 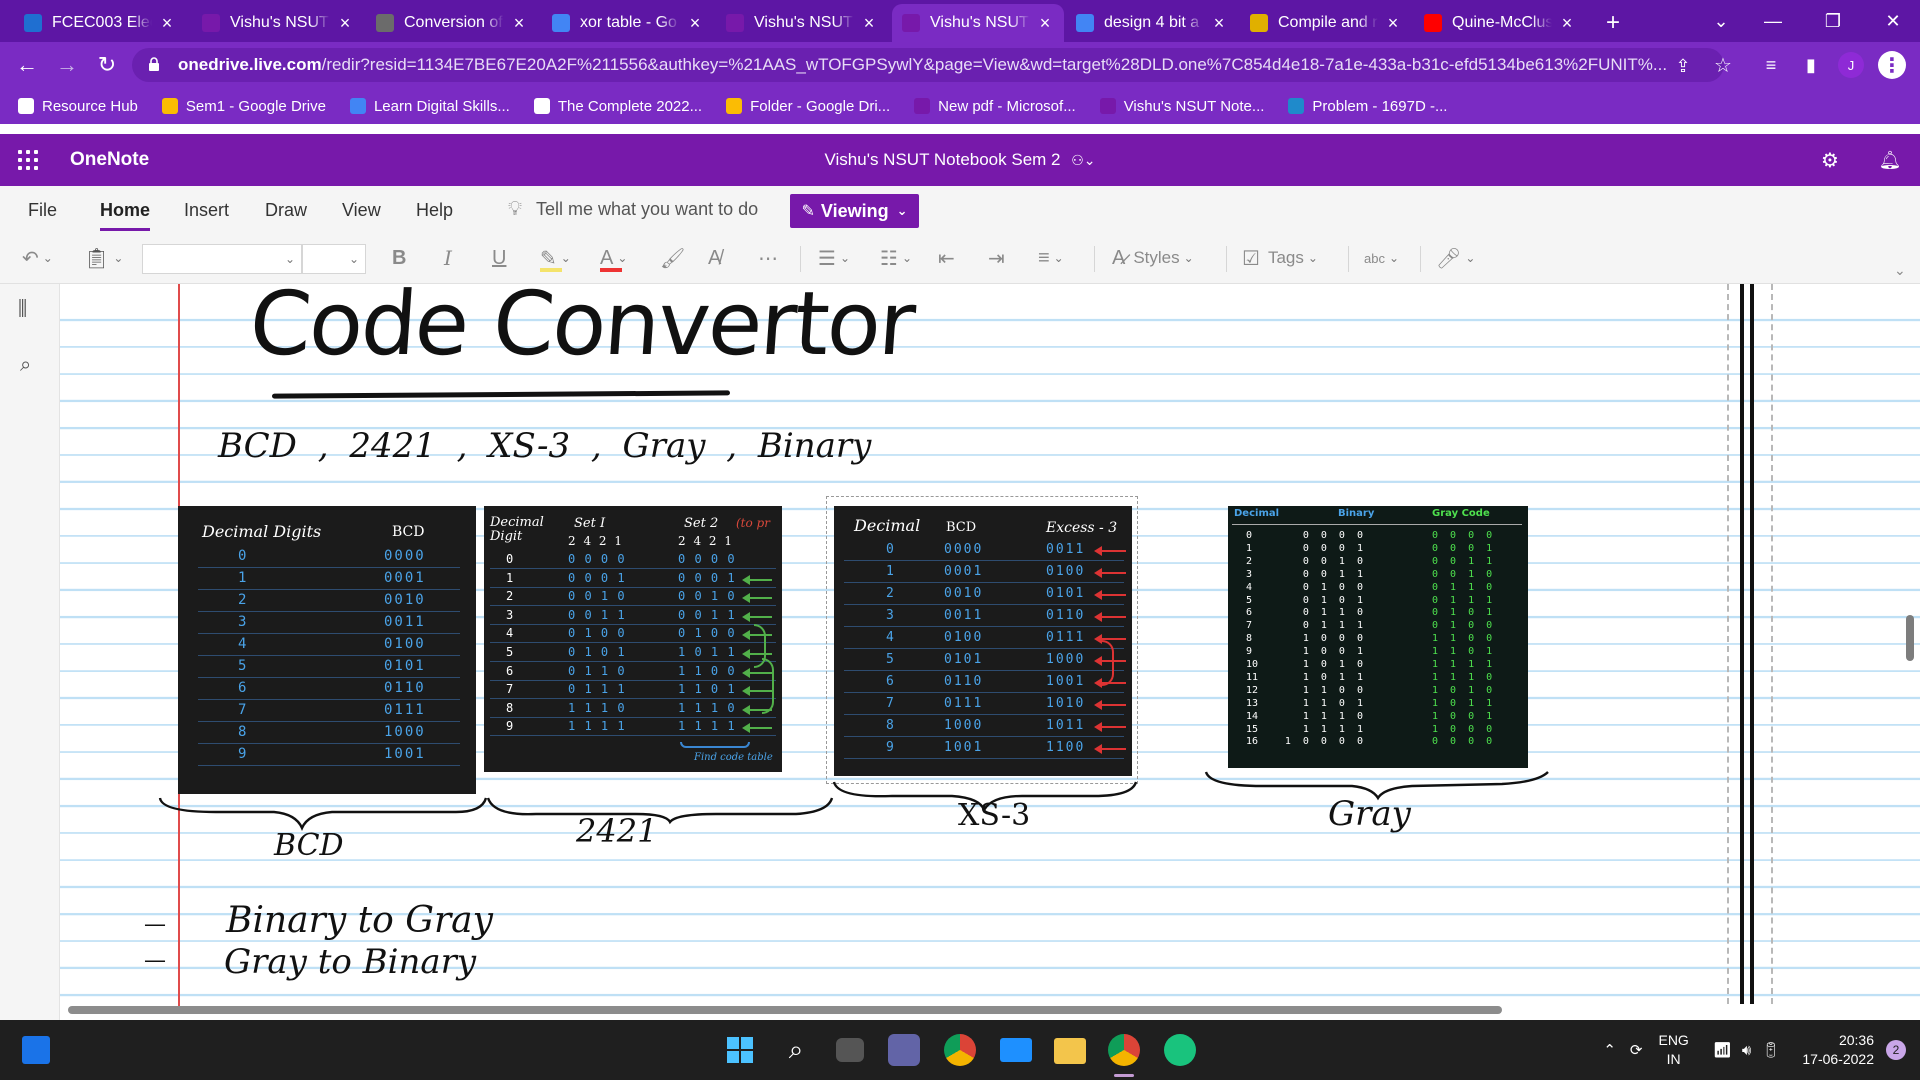 I want to click on sync-icon: ⟳, so click(x=1636, y=1050).